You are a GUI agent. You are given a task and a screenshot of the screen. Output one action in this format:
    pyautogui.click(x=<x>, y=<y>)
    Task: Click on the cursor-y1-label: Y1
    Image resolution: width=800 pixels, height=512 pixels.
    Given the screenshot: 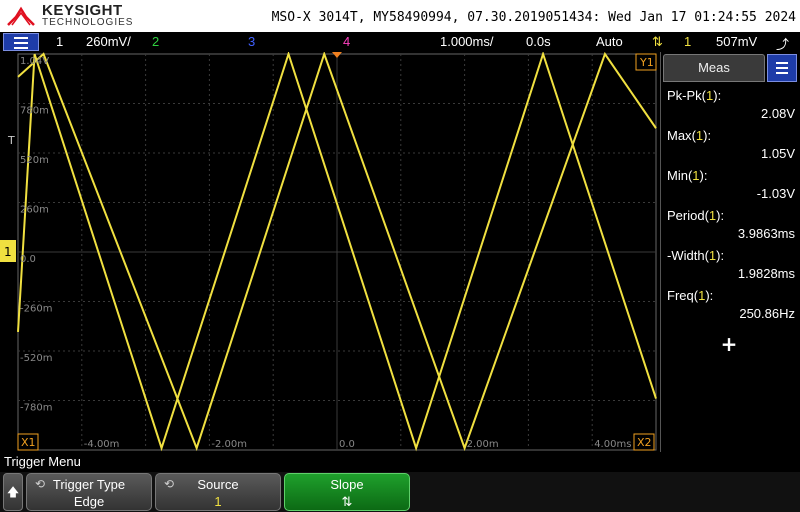 What is the action you would take?
    pyautogui.click(x=646, y=62)
    